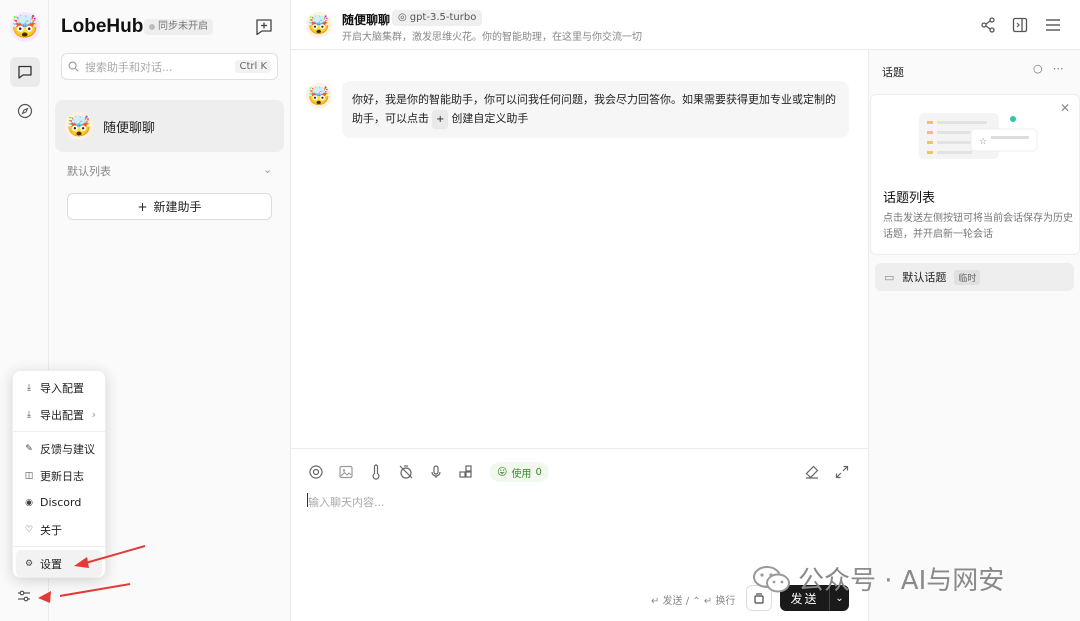  I want to click on share-button, so click(988, 25).